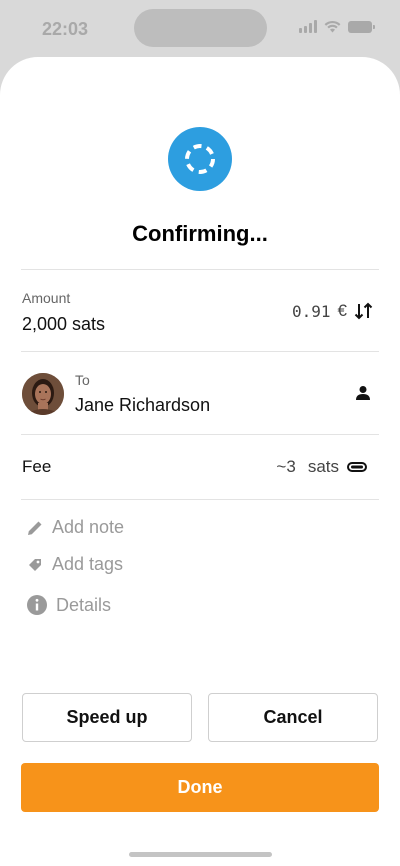 The height and width of the screenshot is (866, 400). Describe the element at coordinates (286, 466) in the screenshot. I see `fee-amount: ~3` at that location.